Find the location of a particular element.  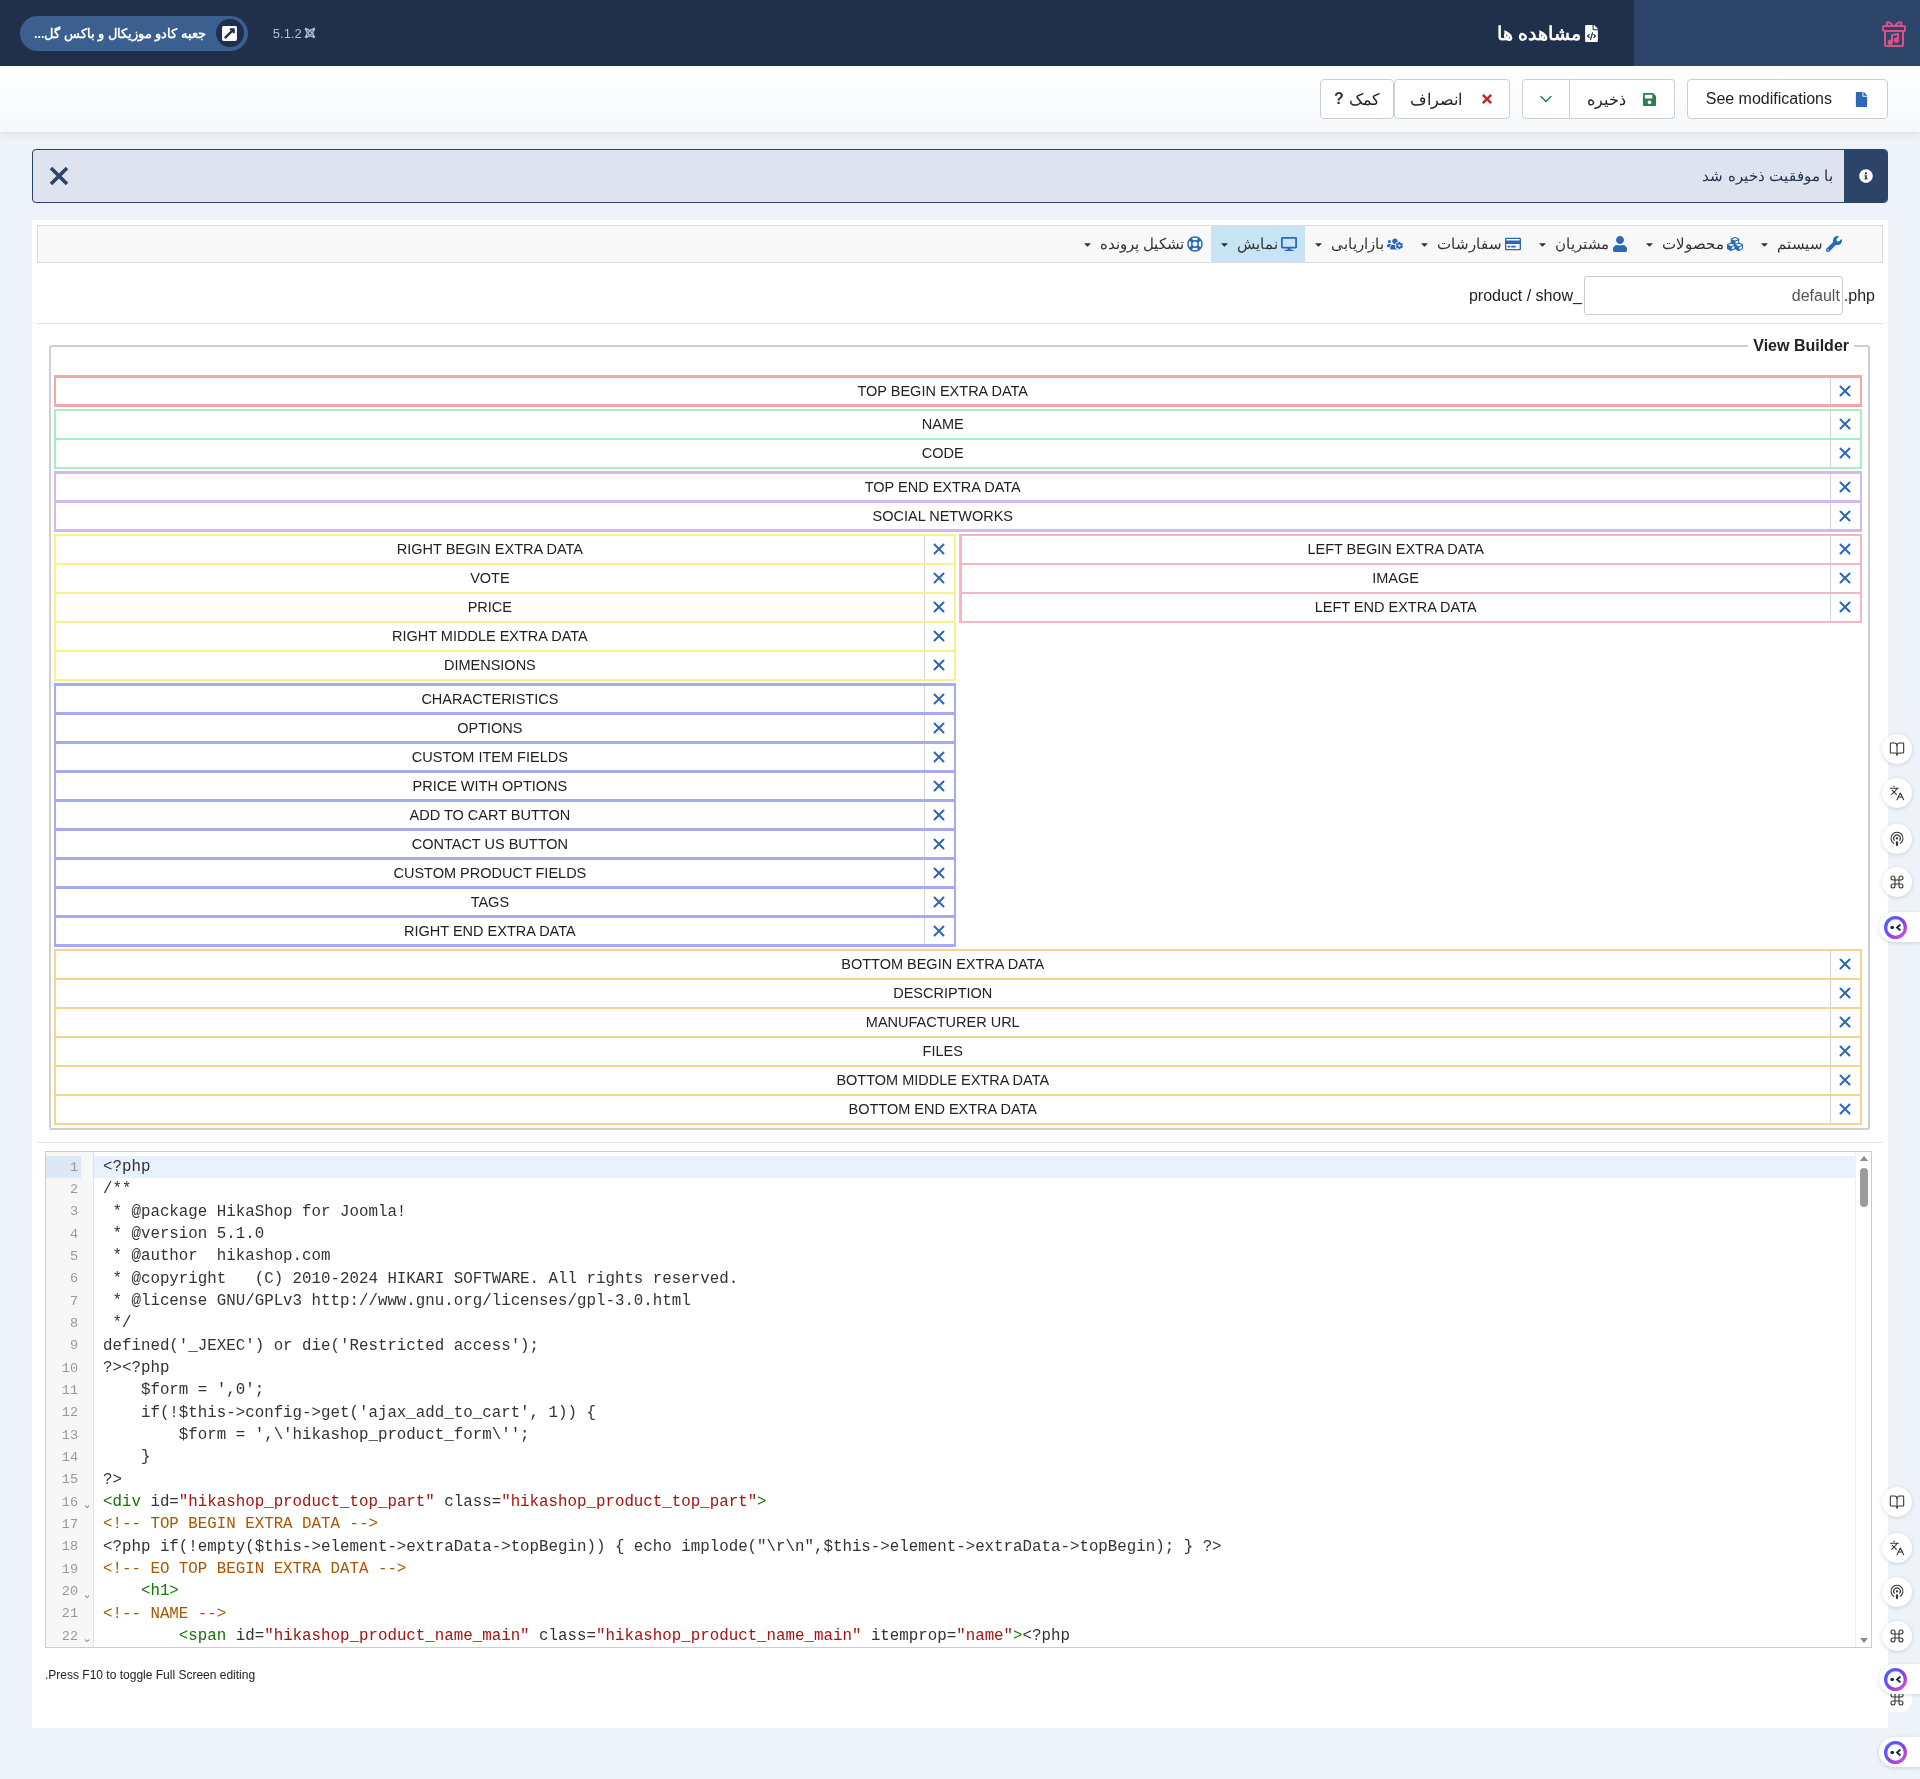

alert-message: با موفقیت ذخیره شد is located at coordinates (1768, 176).